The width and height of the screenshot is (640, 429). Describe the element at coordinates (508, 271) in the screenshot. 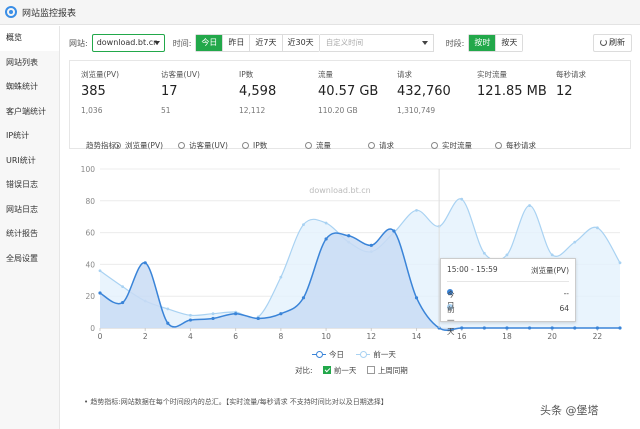

I see `tooltip-header: 15:00 - 15:59 浏览量(PV)` at that location.